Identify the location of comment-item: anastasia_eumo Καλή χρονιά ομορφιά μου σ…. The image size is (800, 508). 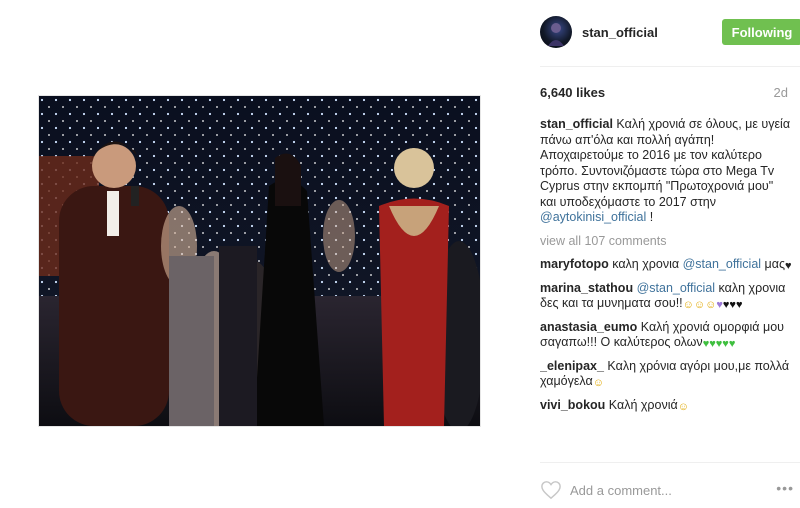
(666, 335).